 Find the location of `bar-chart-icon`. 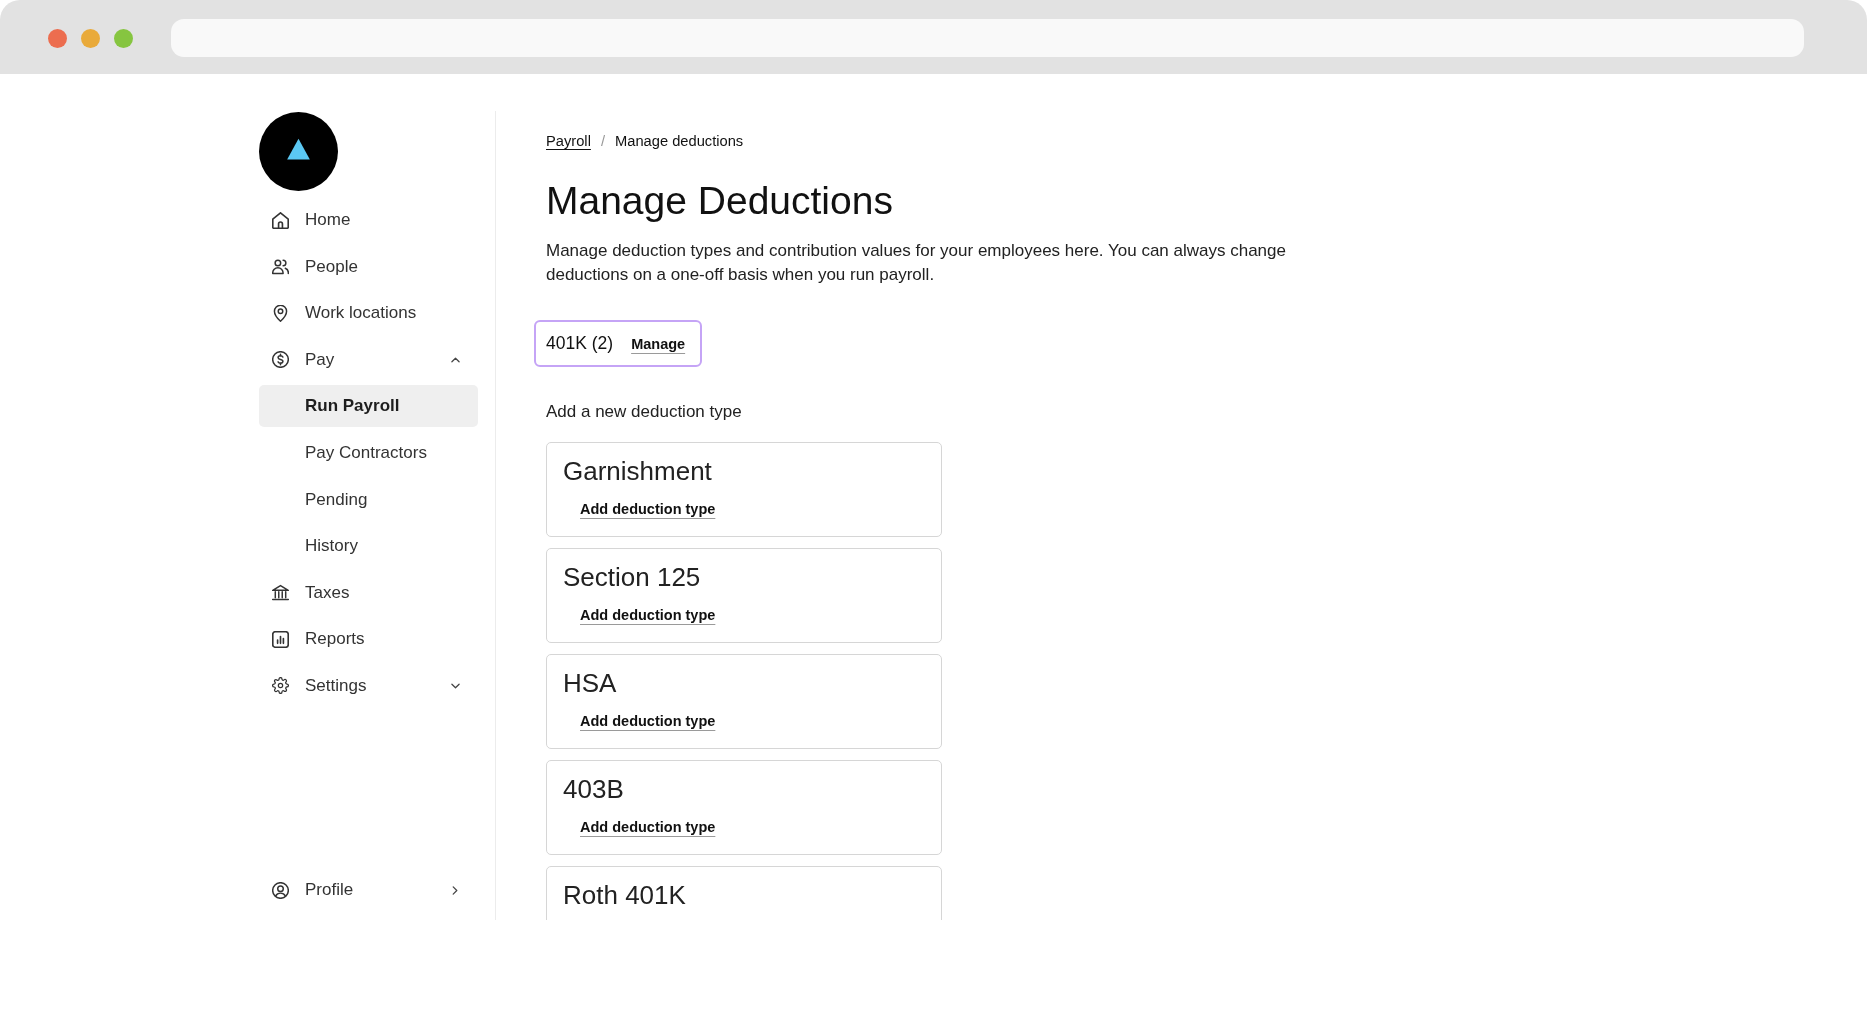

bar-chart-icon is located at coordinates (280, 639).